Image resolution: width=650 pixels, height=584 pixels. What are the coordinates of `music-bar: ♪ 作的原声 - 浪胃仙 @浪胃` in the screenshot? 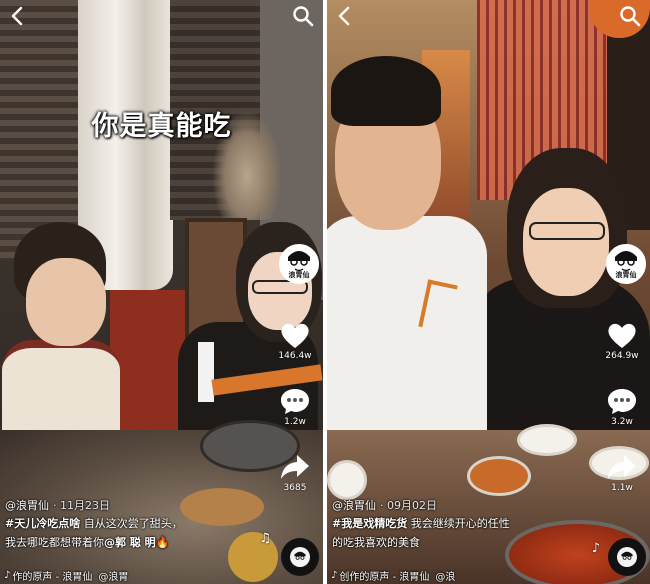 It's located at (66, 575).